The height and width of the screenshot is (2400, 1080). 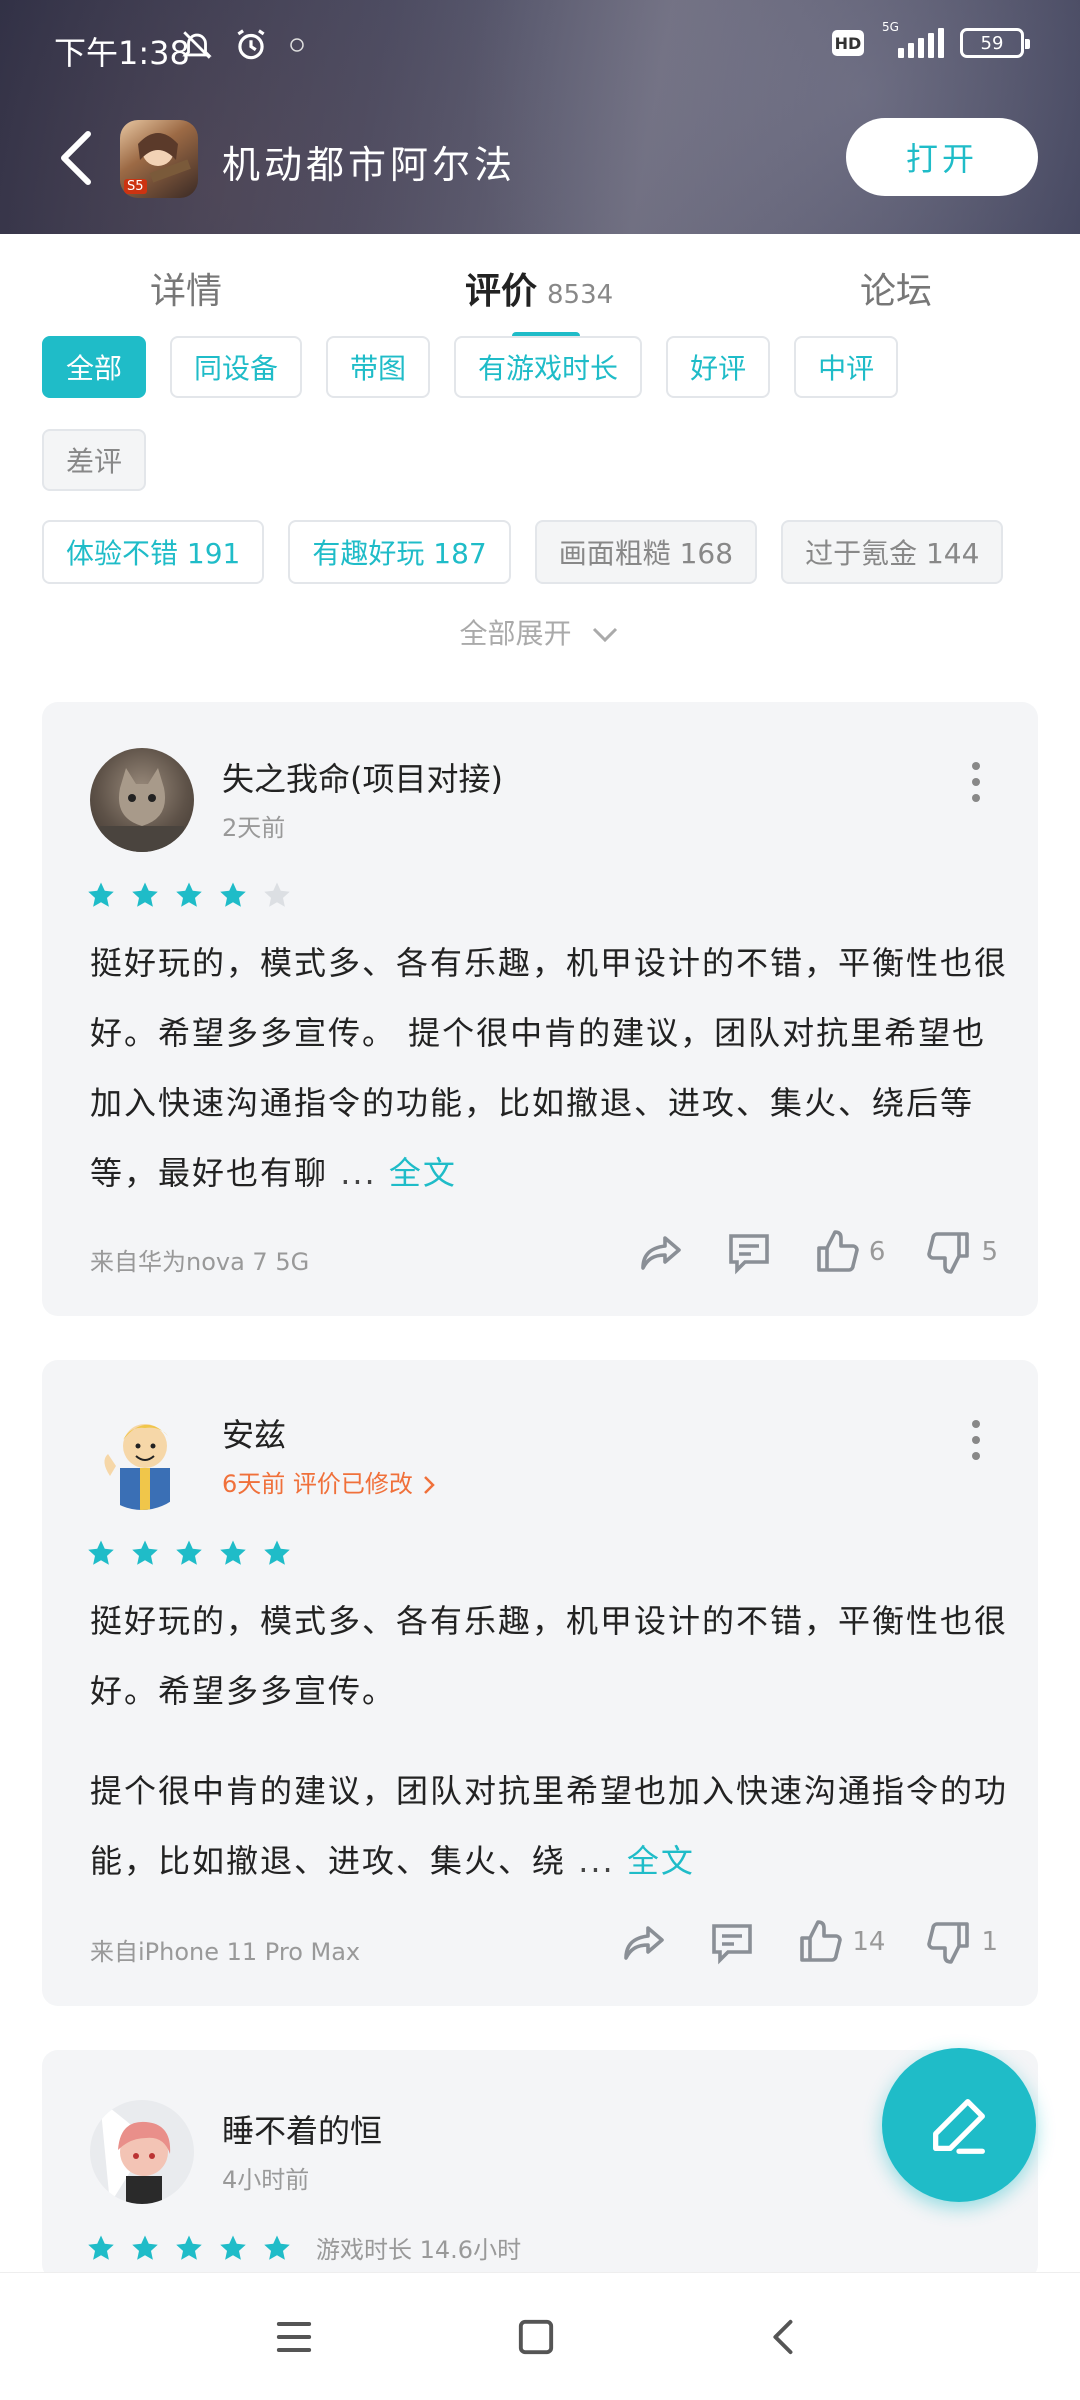 What do you see at coordinates (122, 53) in the screenshot?
I see `status-time: 下午1:38` at bounding box center [122, 53].